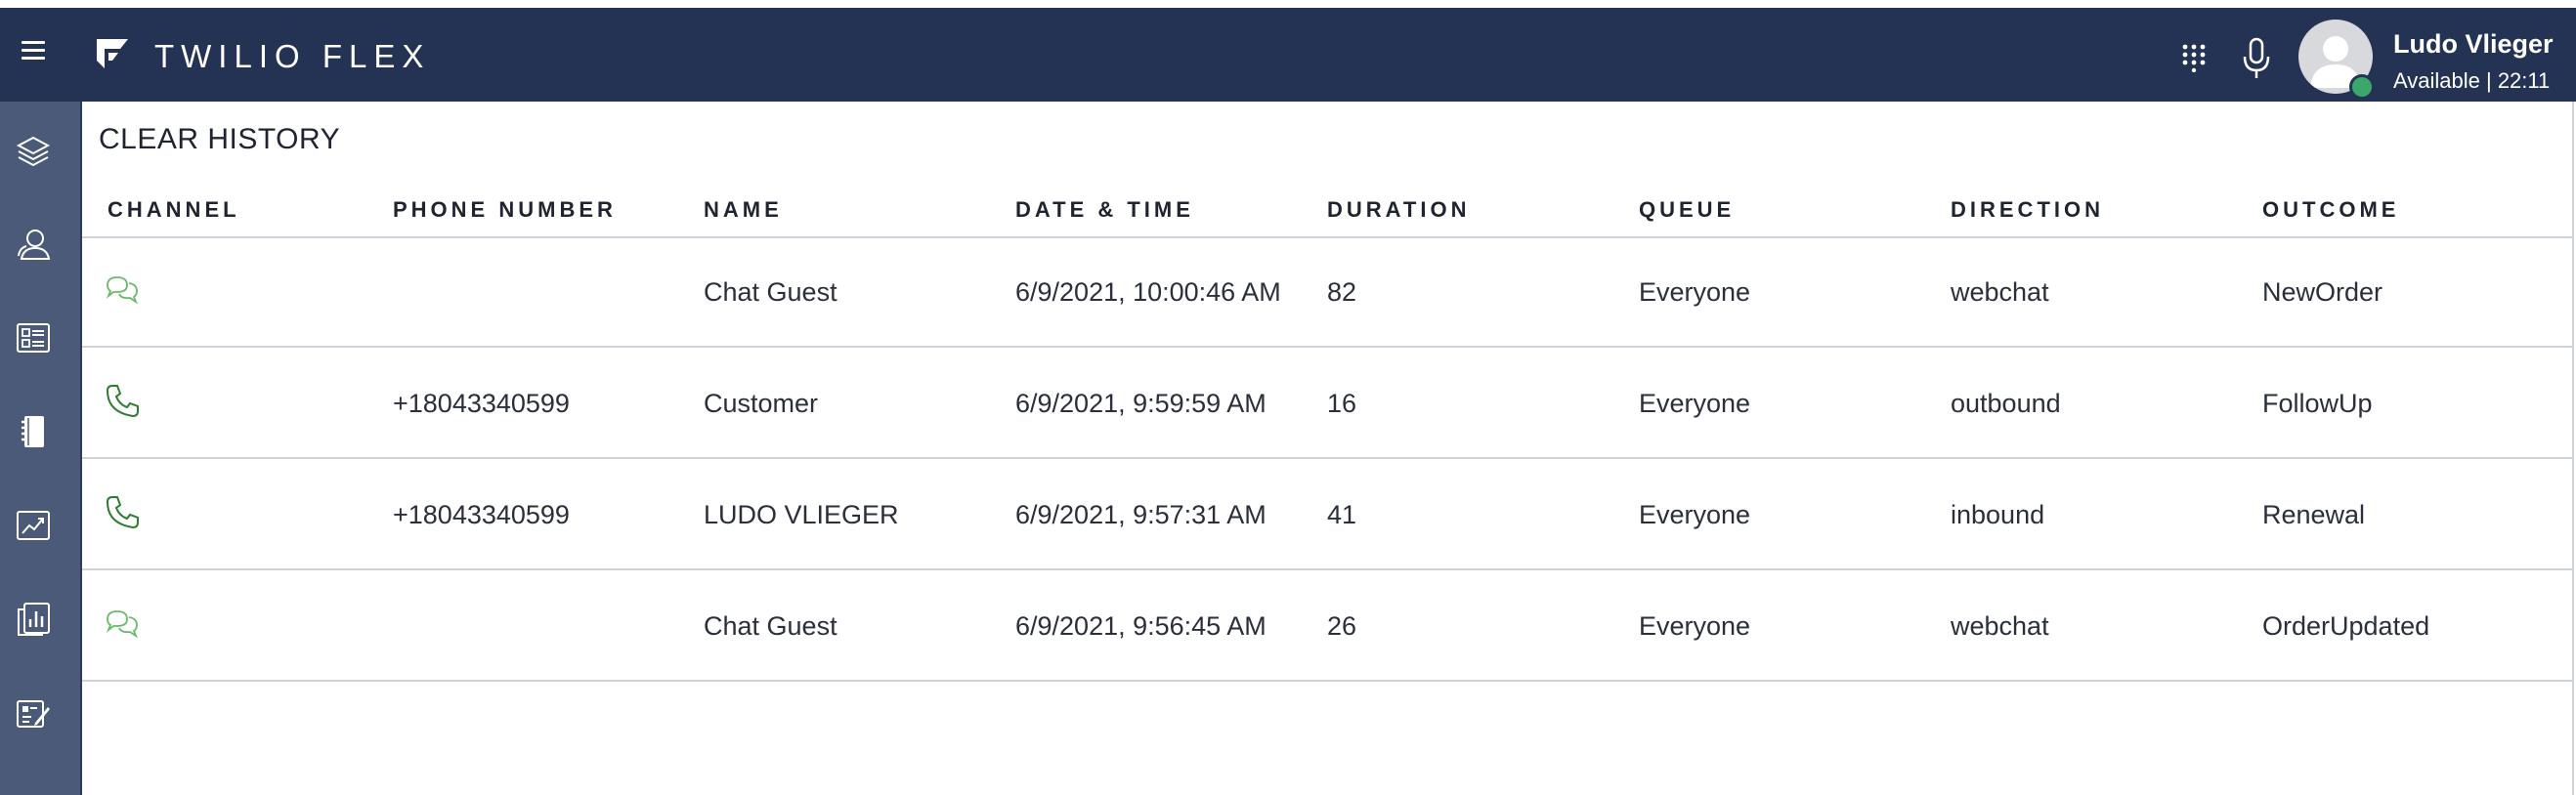 This screenshot has height=795, width=2576. What do you see at coordinates (33, 525) in the screenshot?
I see `analytics-chart-icon` at bounding box center [33, 525].